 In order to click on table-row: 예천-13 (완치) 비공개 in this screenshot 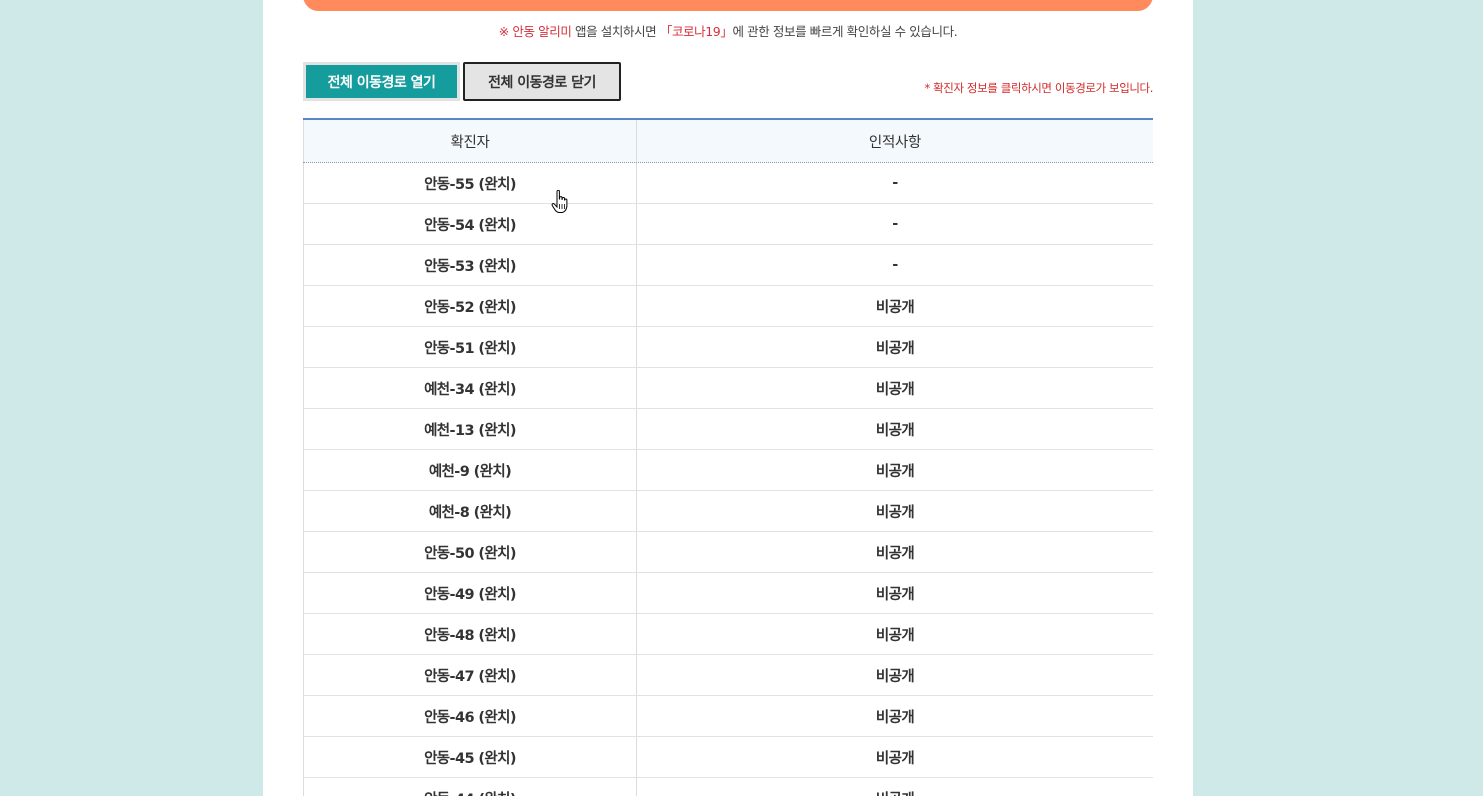, I will do `click(728, 429)`.